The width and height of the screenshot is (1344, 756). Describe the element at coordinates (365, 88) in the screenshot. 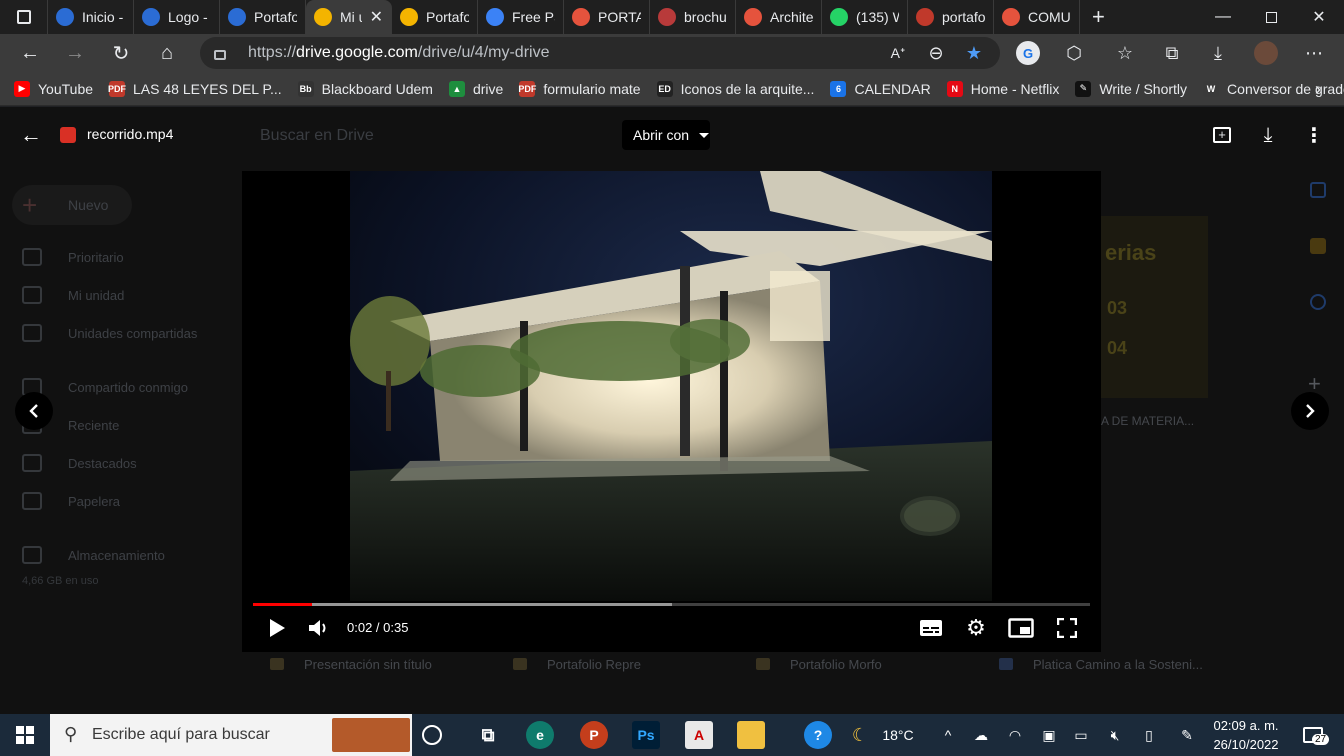

I see `bookmark-item: Bb Blackboard Udem` at that location.